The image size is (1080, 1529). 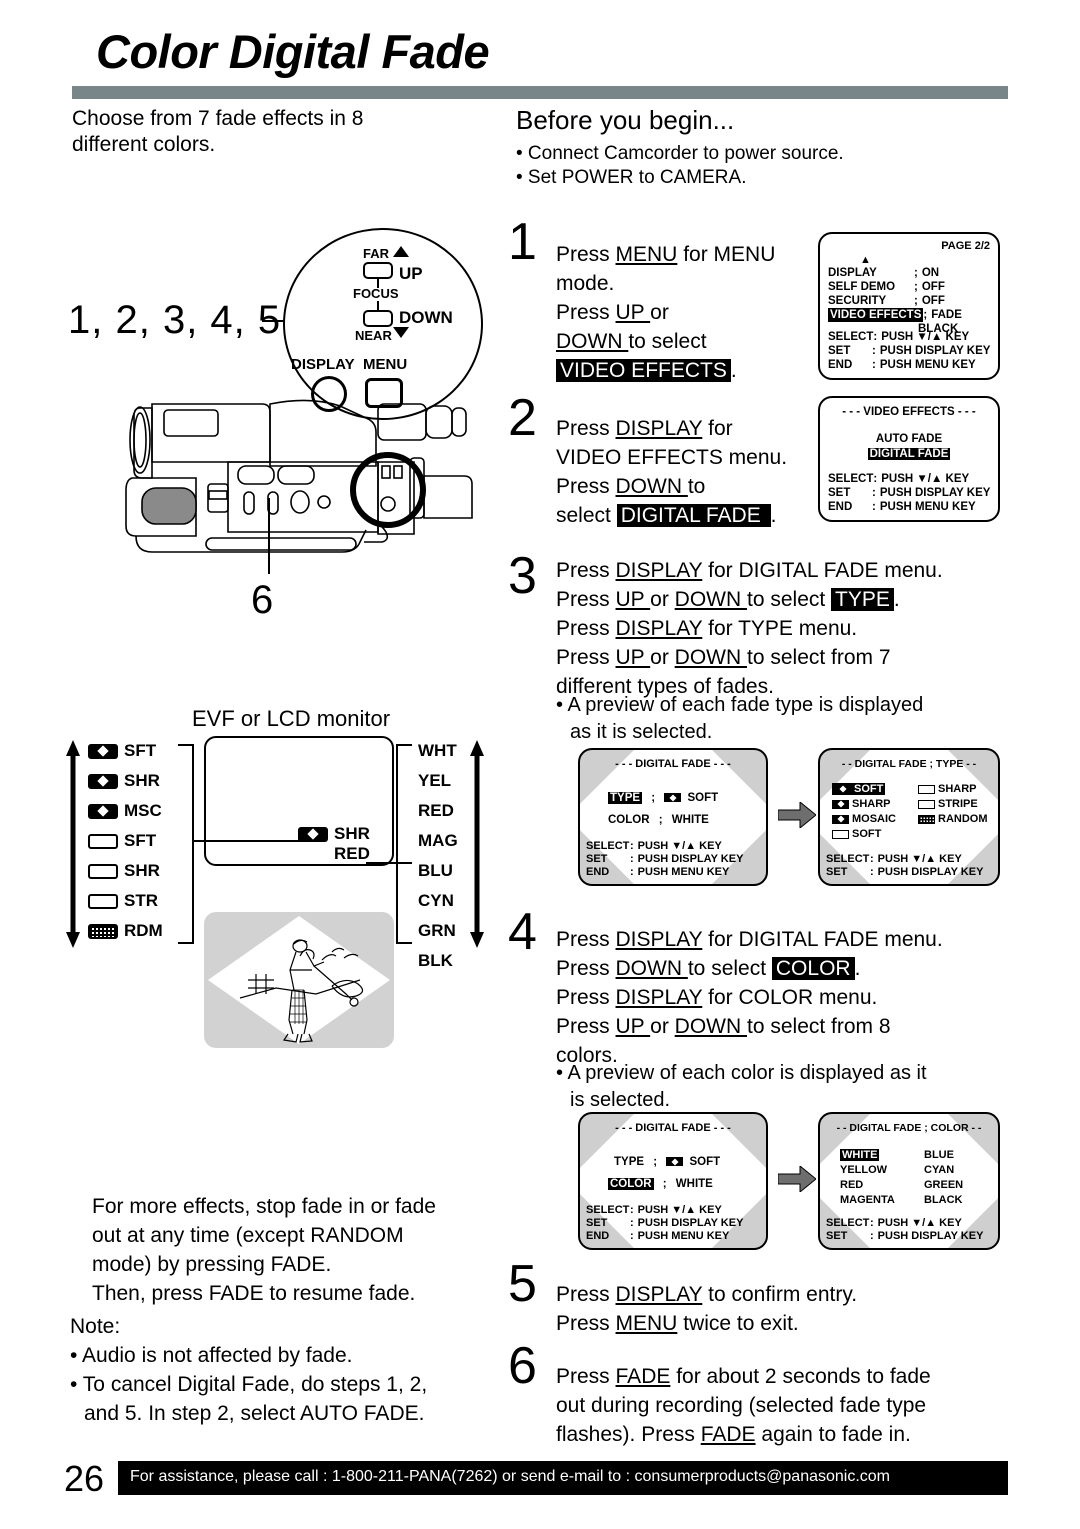 What do you see at coordinates (643, 370) in the screenshot?
I see `highlighted-token: VIDEO EFFECTS` at bounding box center [643, 370].